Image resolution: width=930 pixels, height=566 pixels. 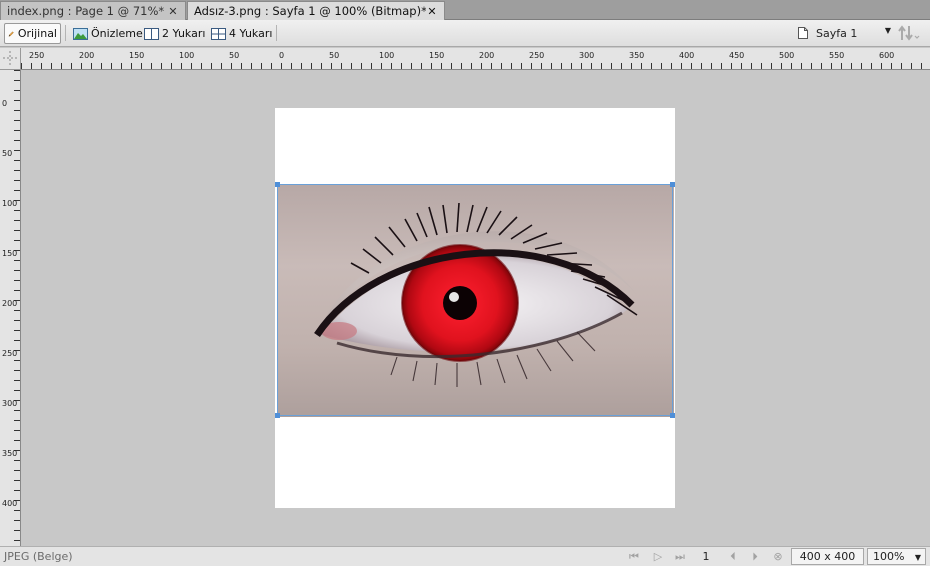 What do you see at coordinates (80, 33) in the screenshot?
I see `image-preview-icon` at bounding box center [80, 33].